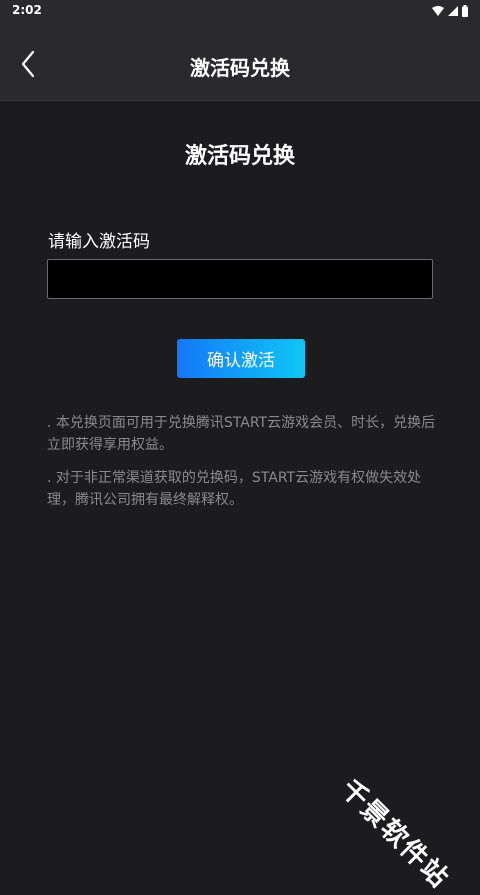 This screenshot has width=480, height=895. What do you see at coordinates (240, 279) in the screenshot?
I see `activation-code-input` at bounding box center [240, 279].